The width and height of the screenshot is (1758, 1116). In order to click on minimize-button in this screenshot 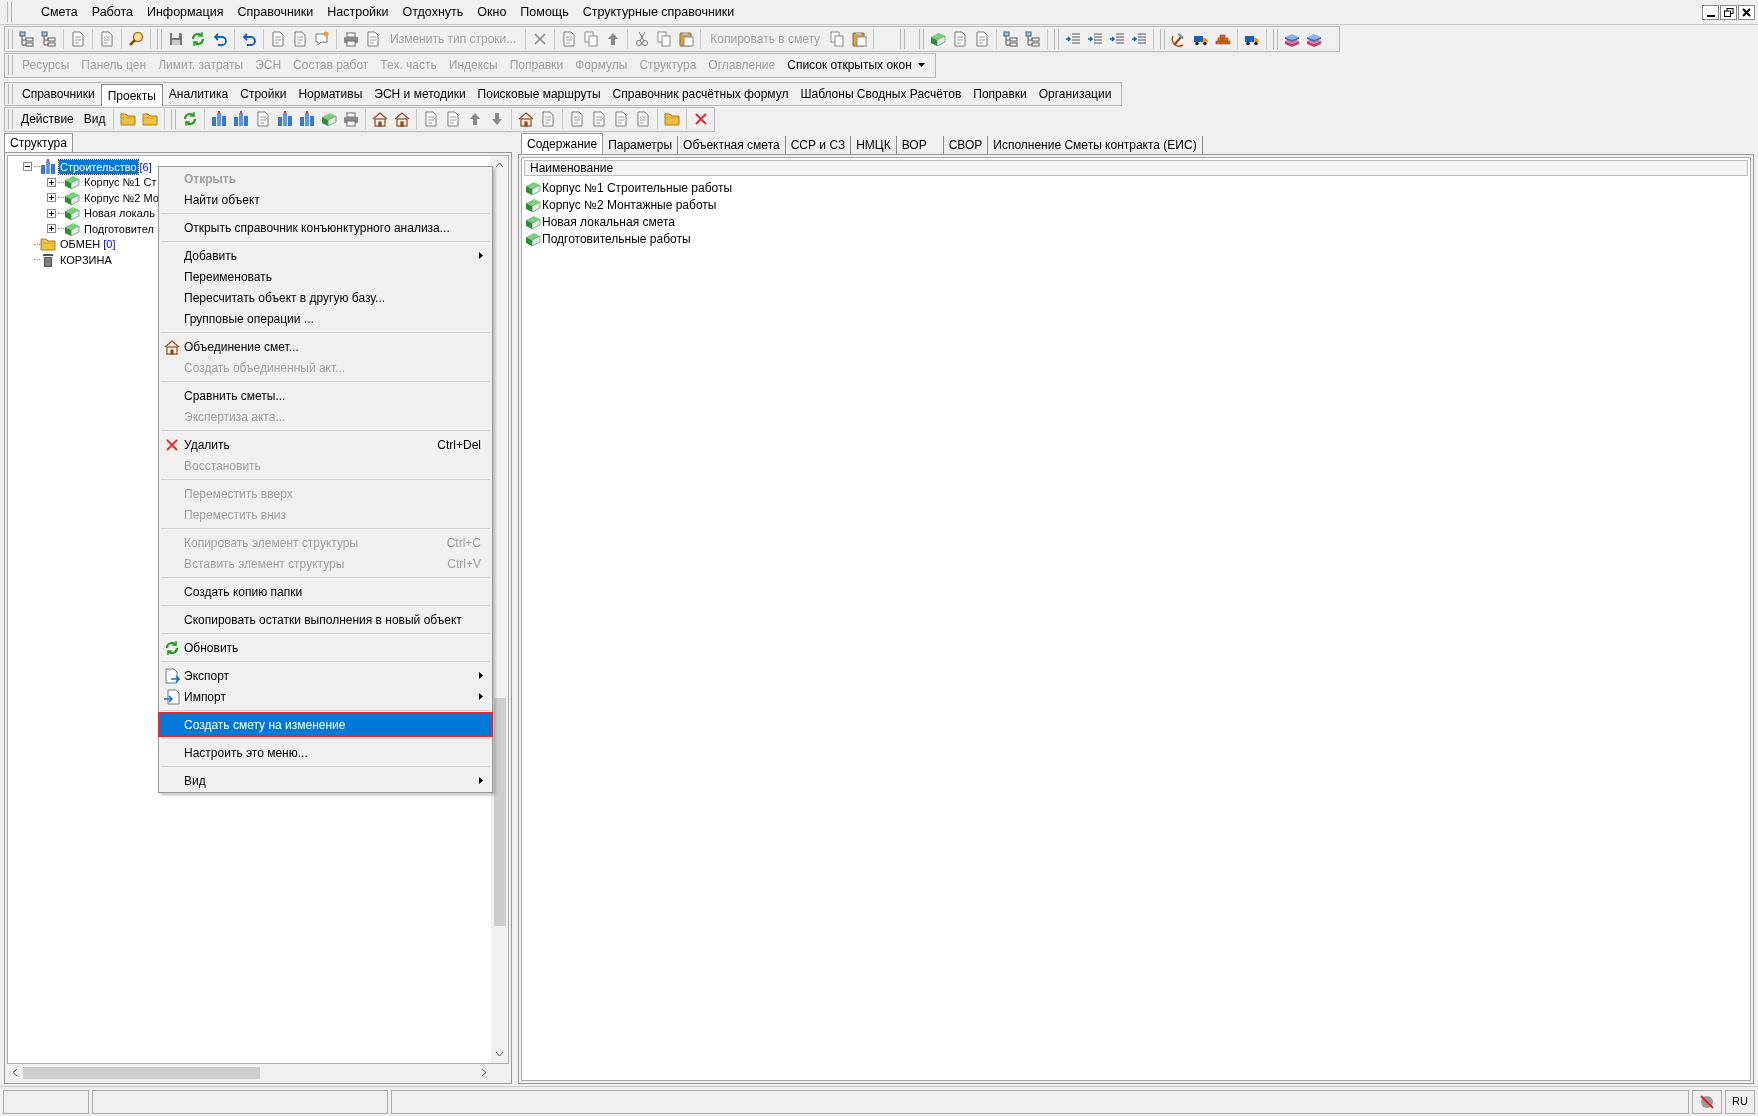, I will do `click(1710, 12)`.